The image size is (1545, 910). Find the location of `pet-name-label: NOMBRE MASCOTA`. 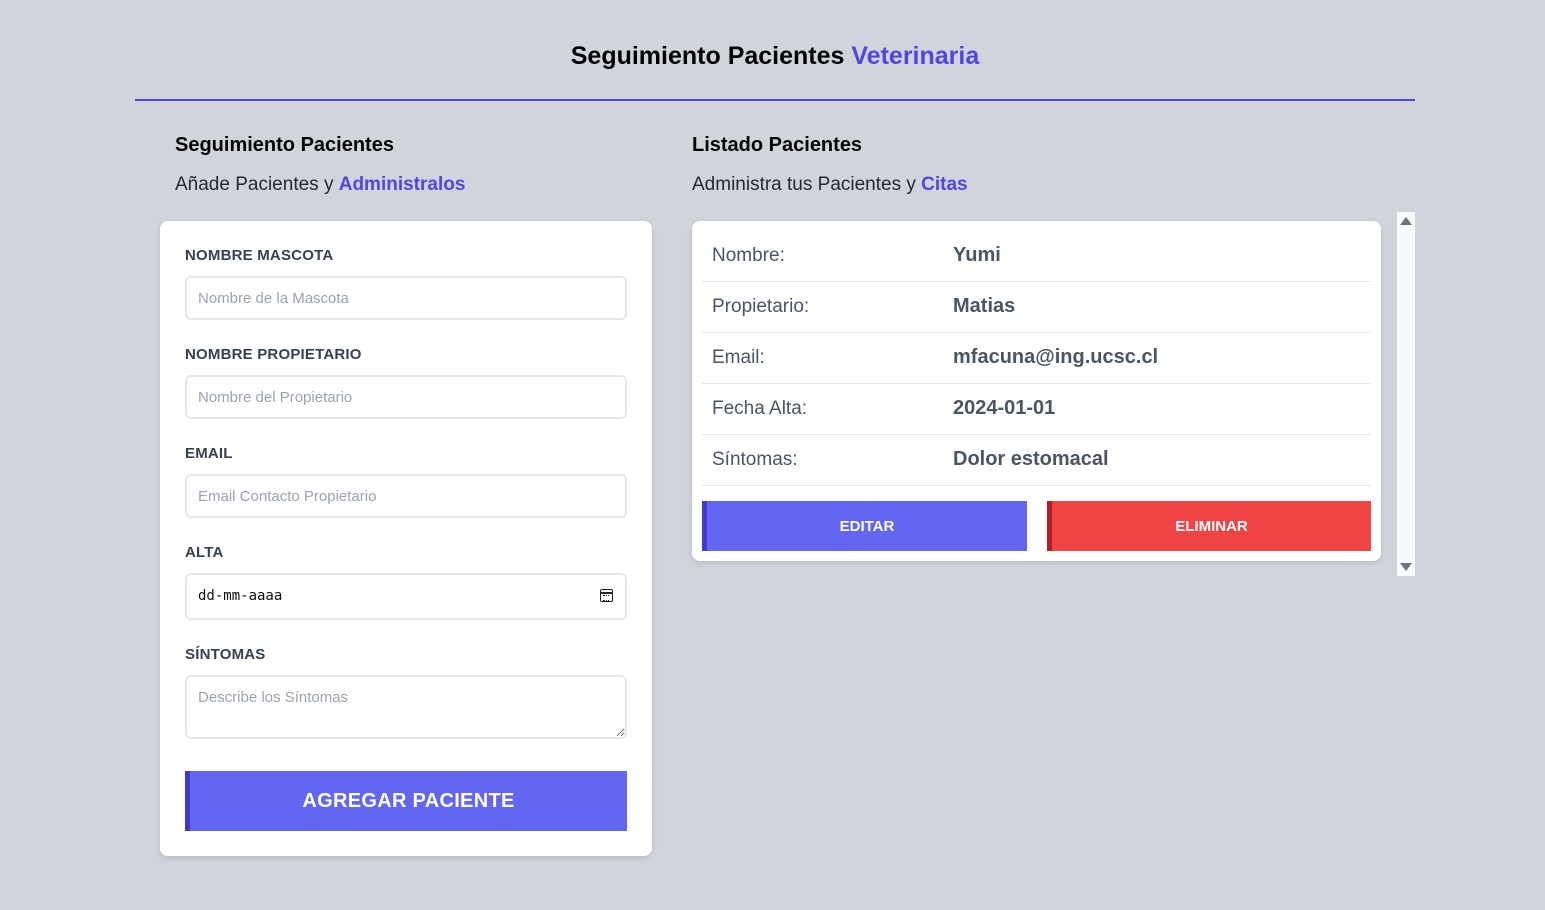

pet-name-label: NOMBRE MASCOTA is located at coordinates (259, 255).